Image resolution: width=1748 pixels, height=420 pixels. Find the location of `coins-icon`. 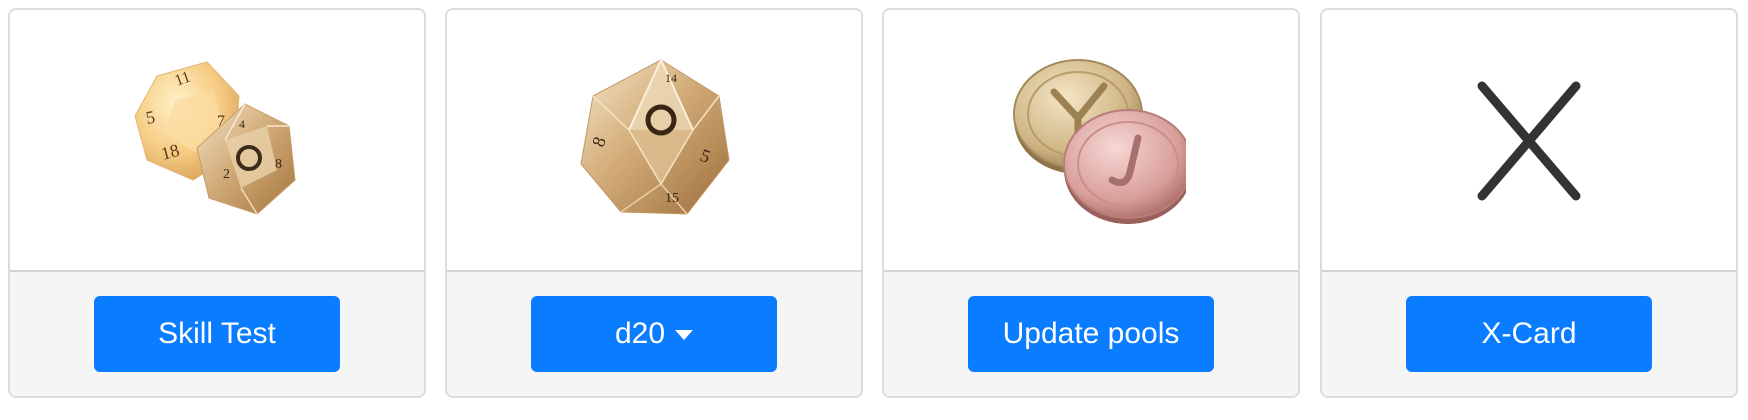

coins-icon is located at coordinates (1099, 141).